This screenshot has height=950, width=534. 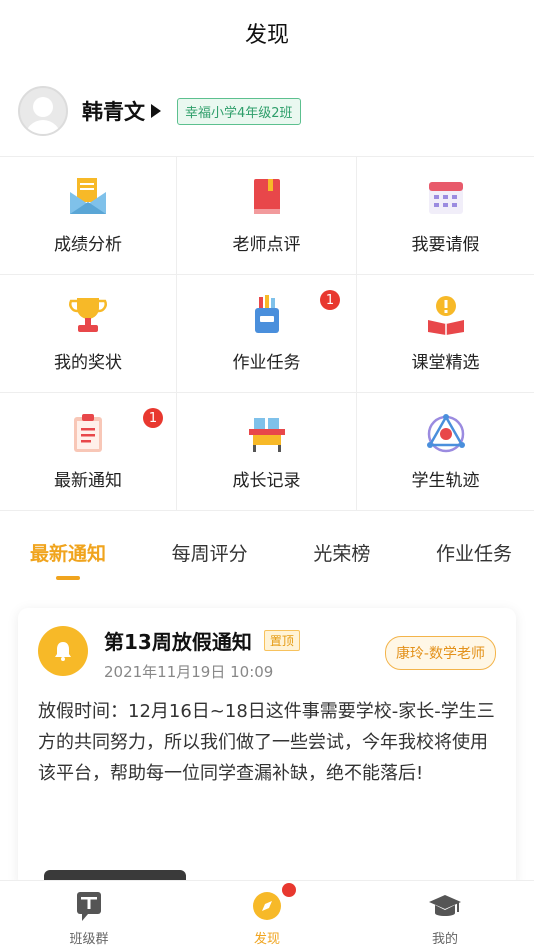 What do you see at coordinates (445, 905) in the screenshot?
I see `graduation-cap-icon` at bounding box center [445, 905].